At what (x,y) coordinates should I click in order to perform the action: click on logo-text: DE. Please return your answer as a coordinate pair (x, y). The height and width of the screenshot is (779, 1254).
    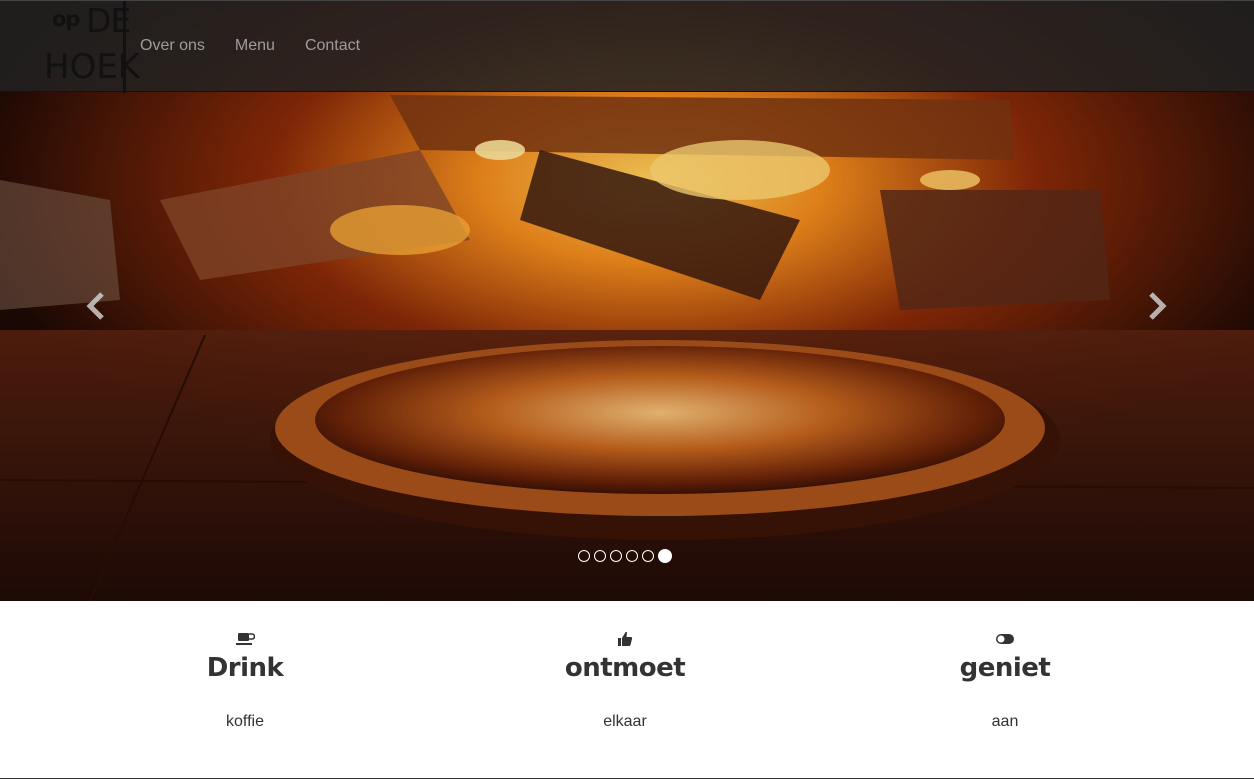
    Looking at the image, I should click on (108, 20).